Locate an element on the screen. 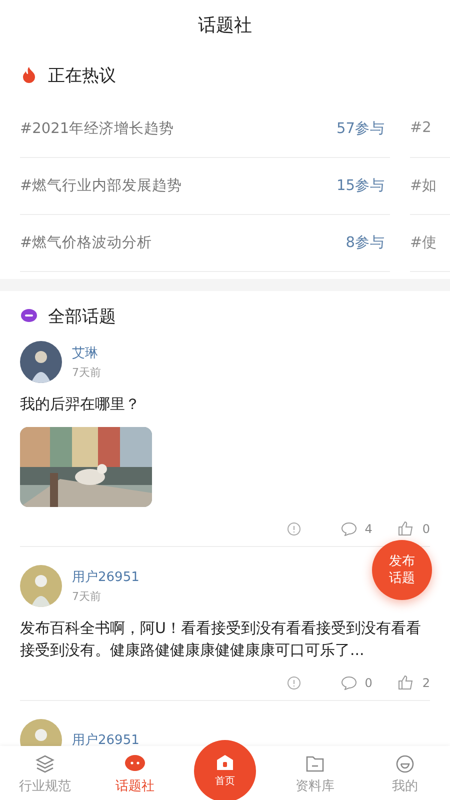 Image resolution: width=450 pixels, height=800 pixels. nav-tab: 行业规范 is located at coordinates (45, 773).